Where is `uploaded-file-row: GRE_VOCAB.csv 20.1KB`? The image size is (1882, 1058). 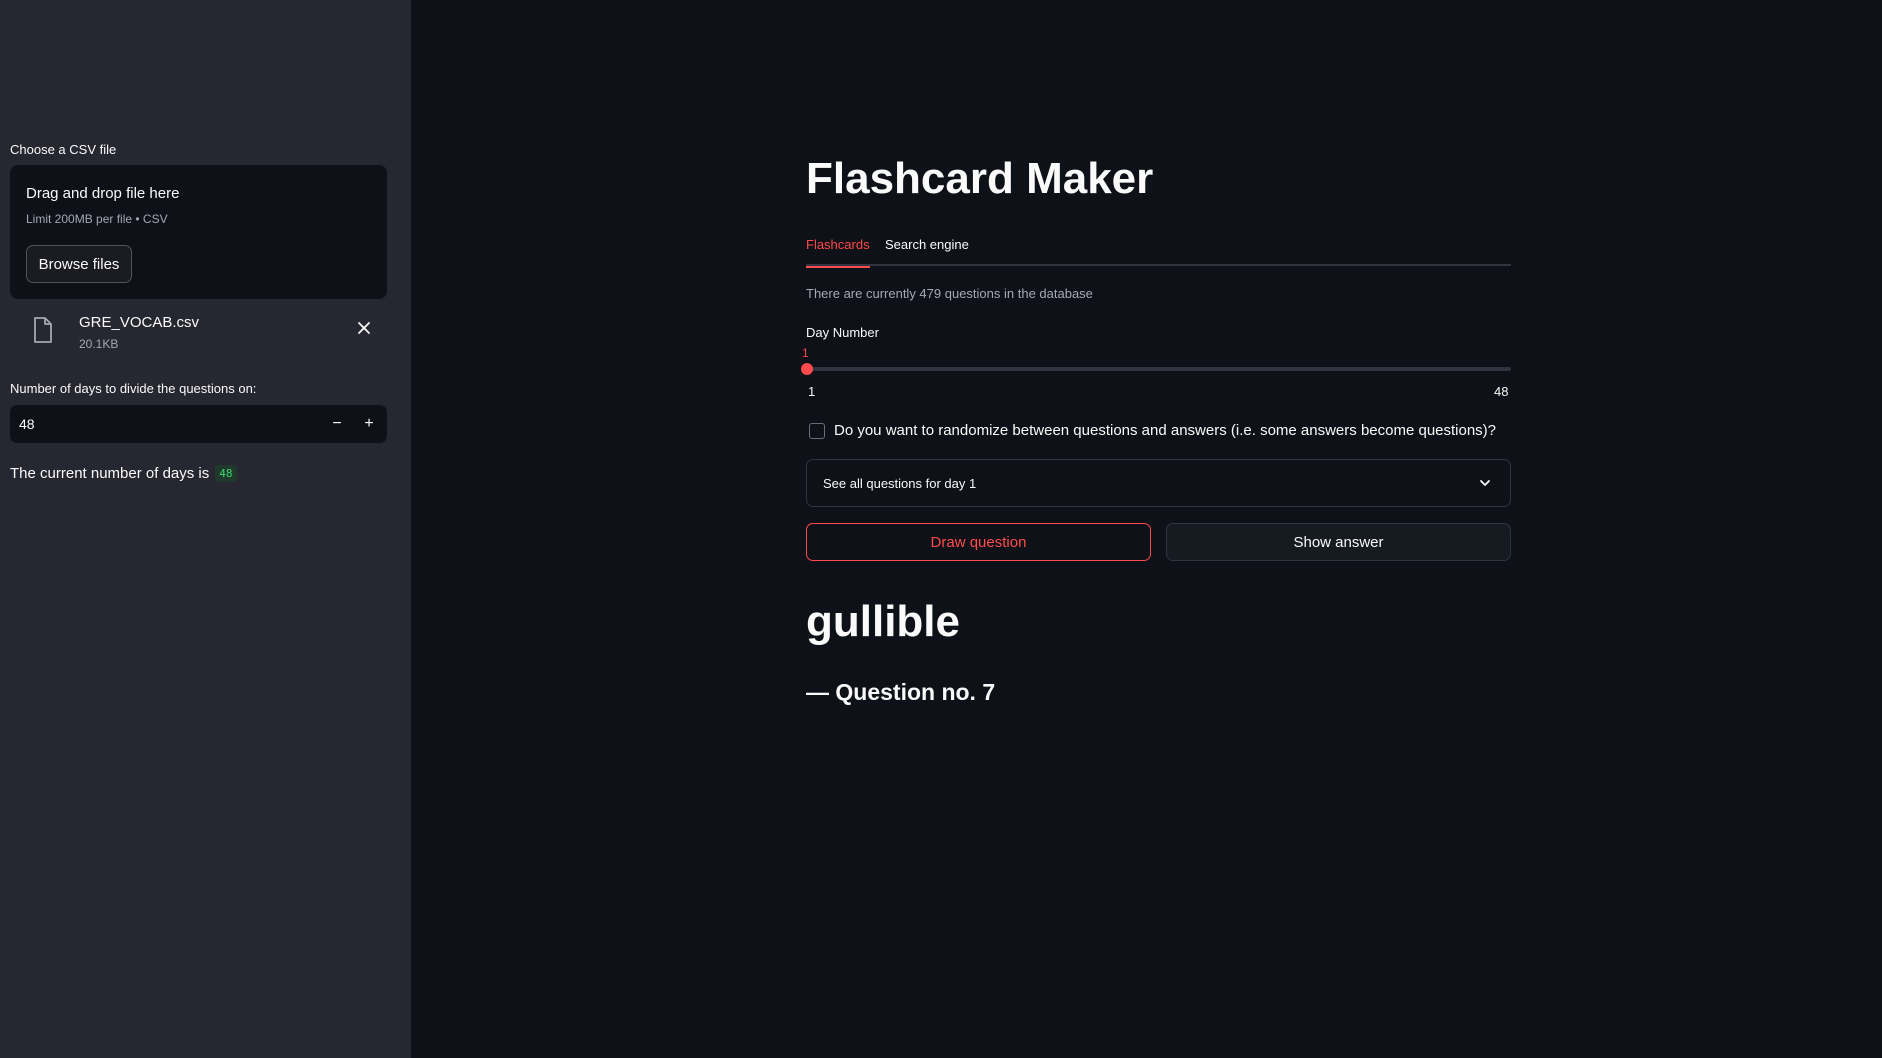 uploaded-file-row: GRE_VOCAB.csv 20.1KB is located at coordinates (198, 331).